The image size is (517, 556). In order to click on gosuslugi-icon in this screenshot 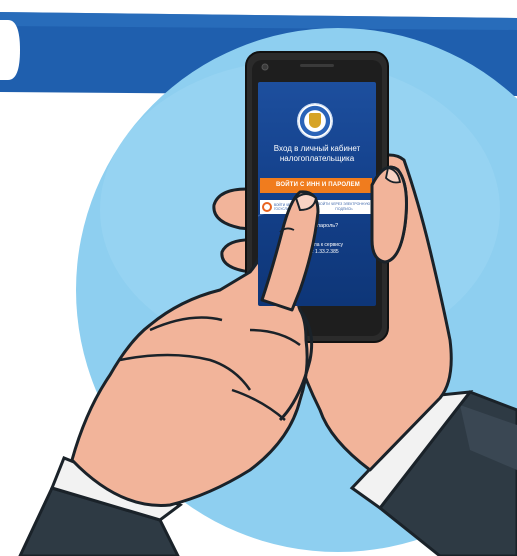, I will do `click(267, 207)`.